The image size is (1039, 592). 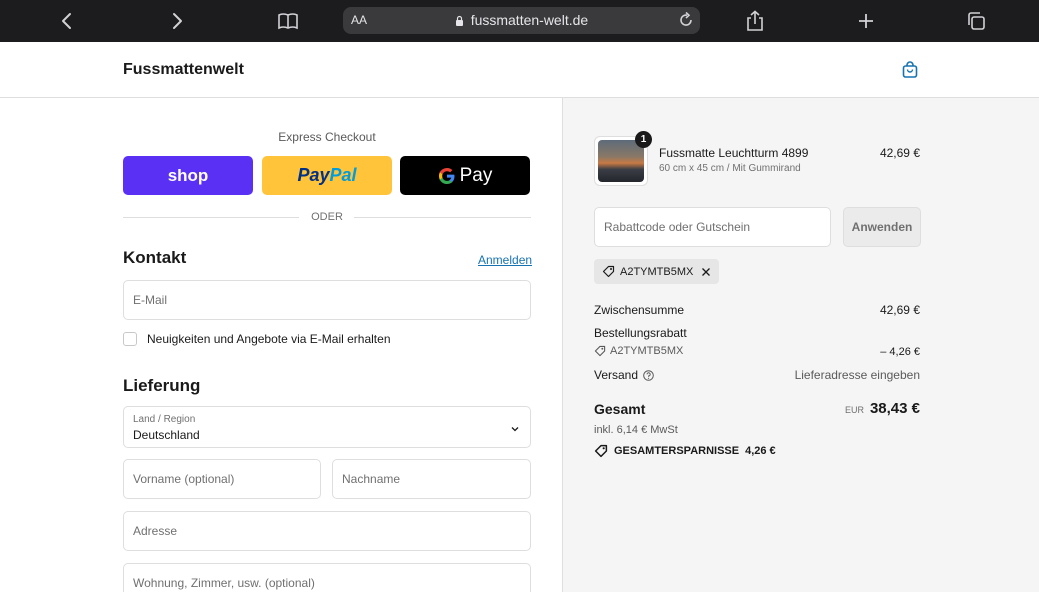 I want to click on login-link: Anmelden, so click(x=505, y=260).